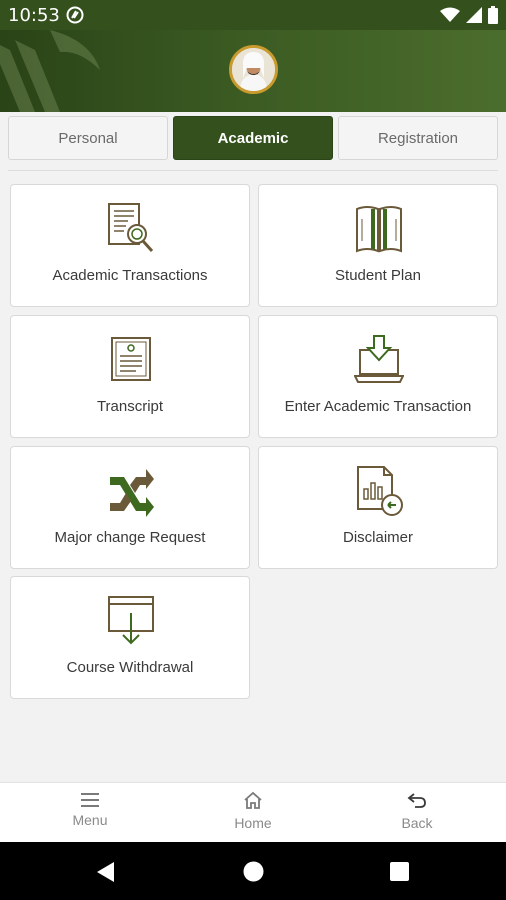 The height and width of the screenshot is (900, 506). Describe the element at coordinates (417, 813) in the screenshot. I see `nav-back: Back` at that location.